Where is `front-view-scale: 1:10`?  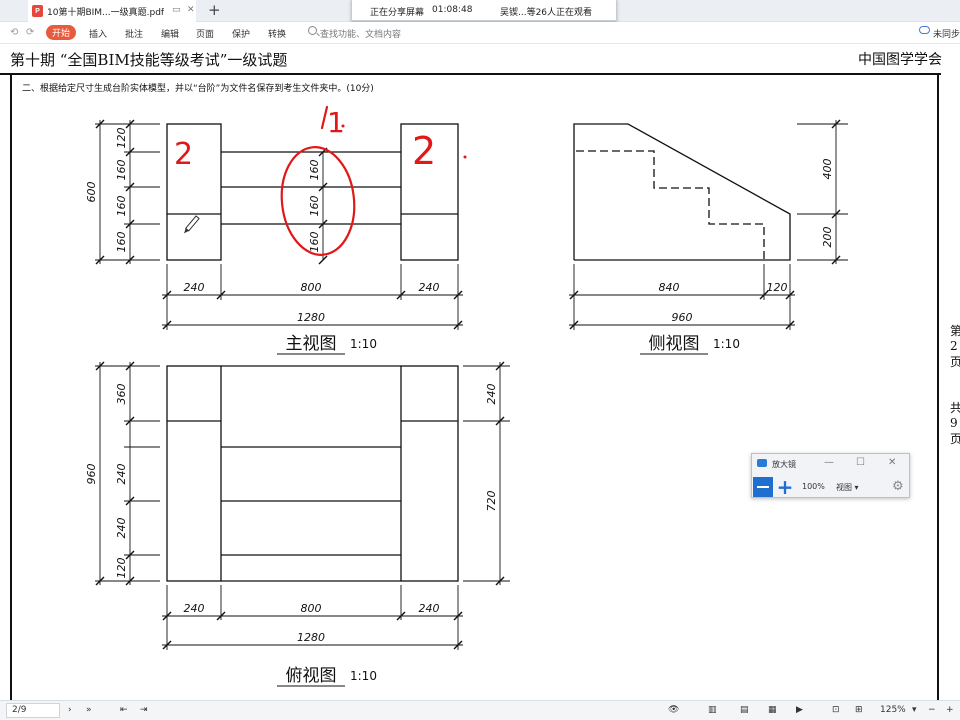 front-view-scale: 1:10 is located at coordinates (363, 344).